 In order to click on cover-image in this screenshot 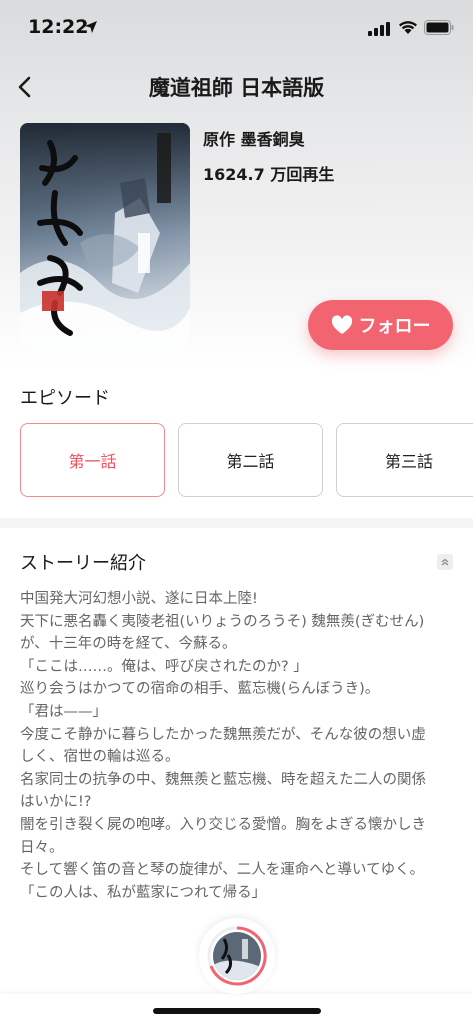, I will do `click(105, 235)`.